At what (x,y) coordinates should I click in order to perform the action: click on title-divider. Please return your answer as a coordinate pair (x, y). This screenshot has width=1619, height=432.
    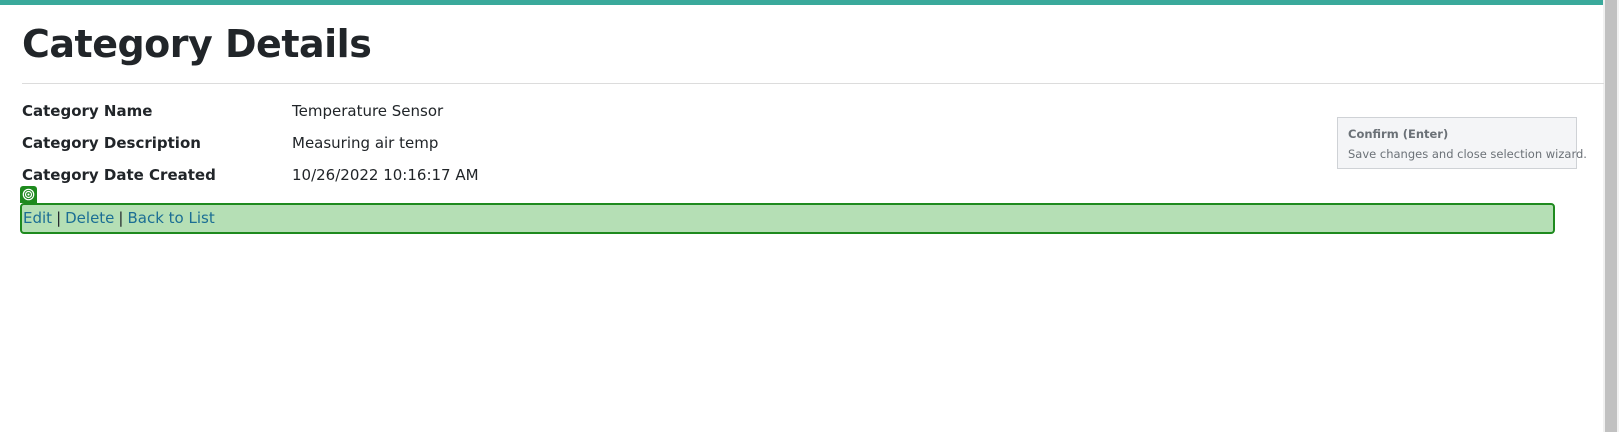
    Looking at the image, I should click on (813, 83).